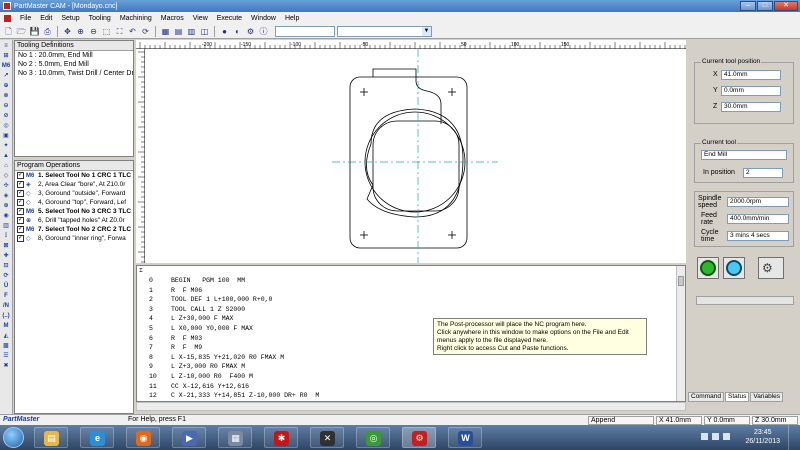  I want to click on firefox-app: ◉, so click(143, 437).